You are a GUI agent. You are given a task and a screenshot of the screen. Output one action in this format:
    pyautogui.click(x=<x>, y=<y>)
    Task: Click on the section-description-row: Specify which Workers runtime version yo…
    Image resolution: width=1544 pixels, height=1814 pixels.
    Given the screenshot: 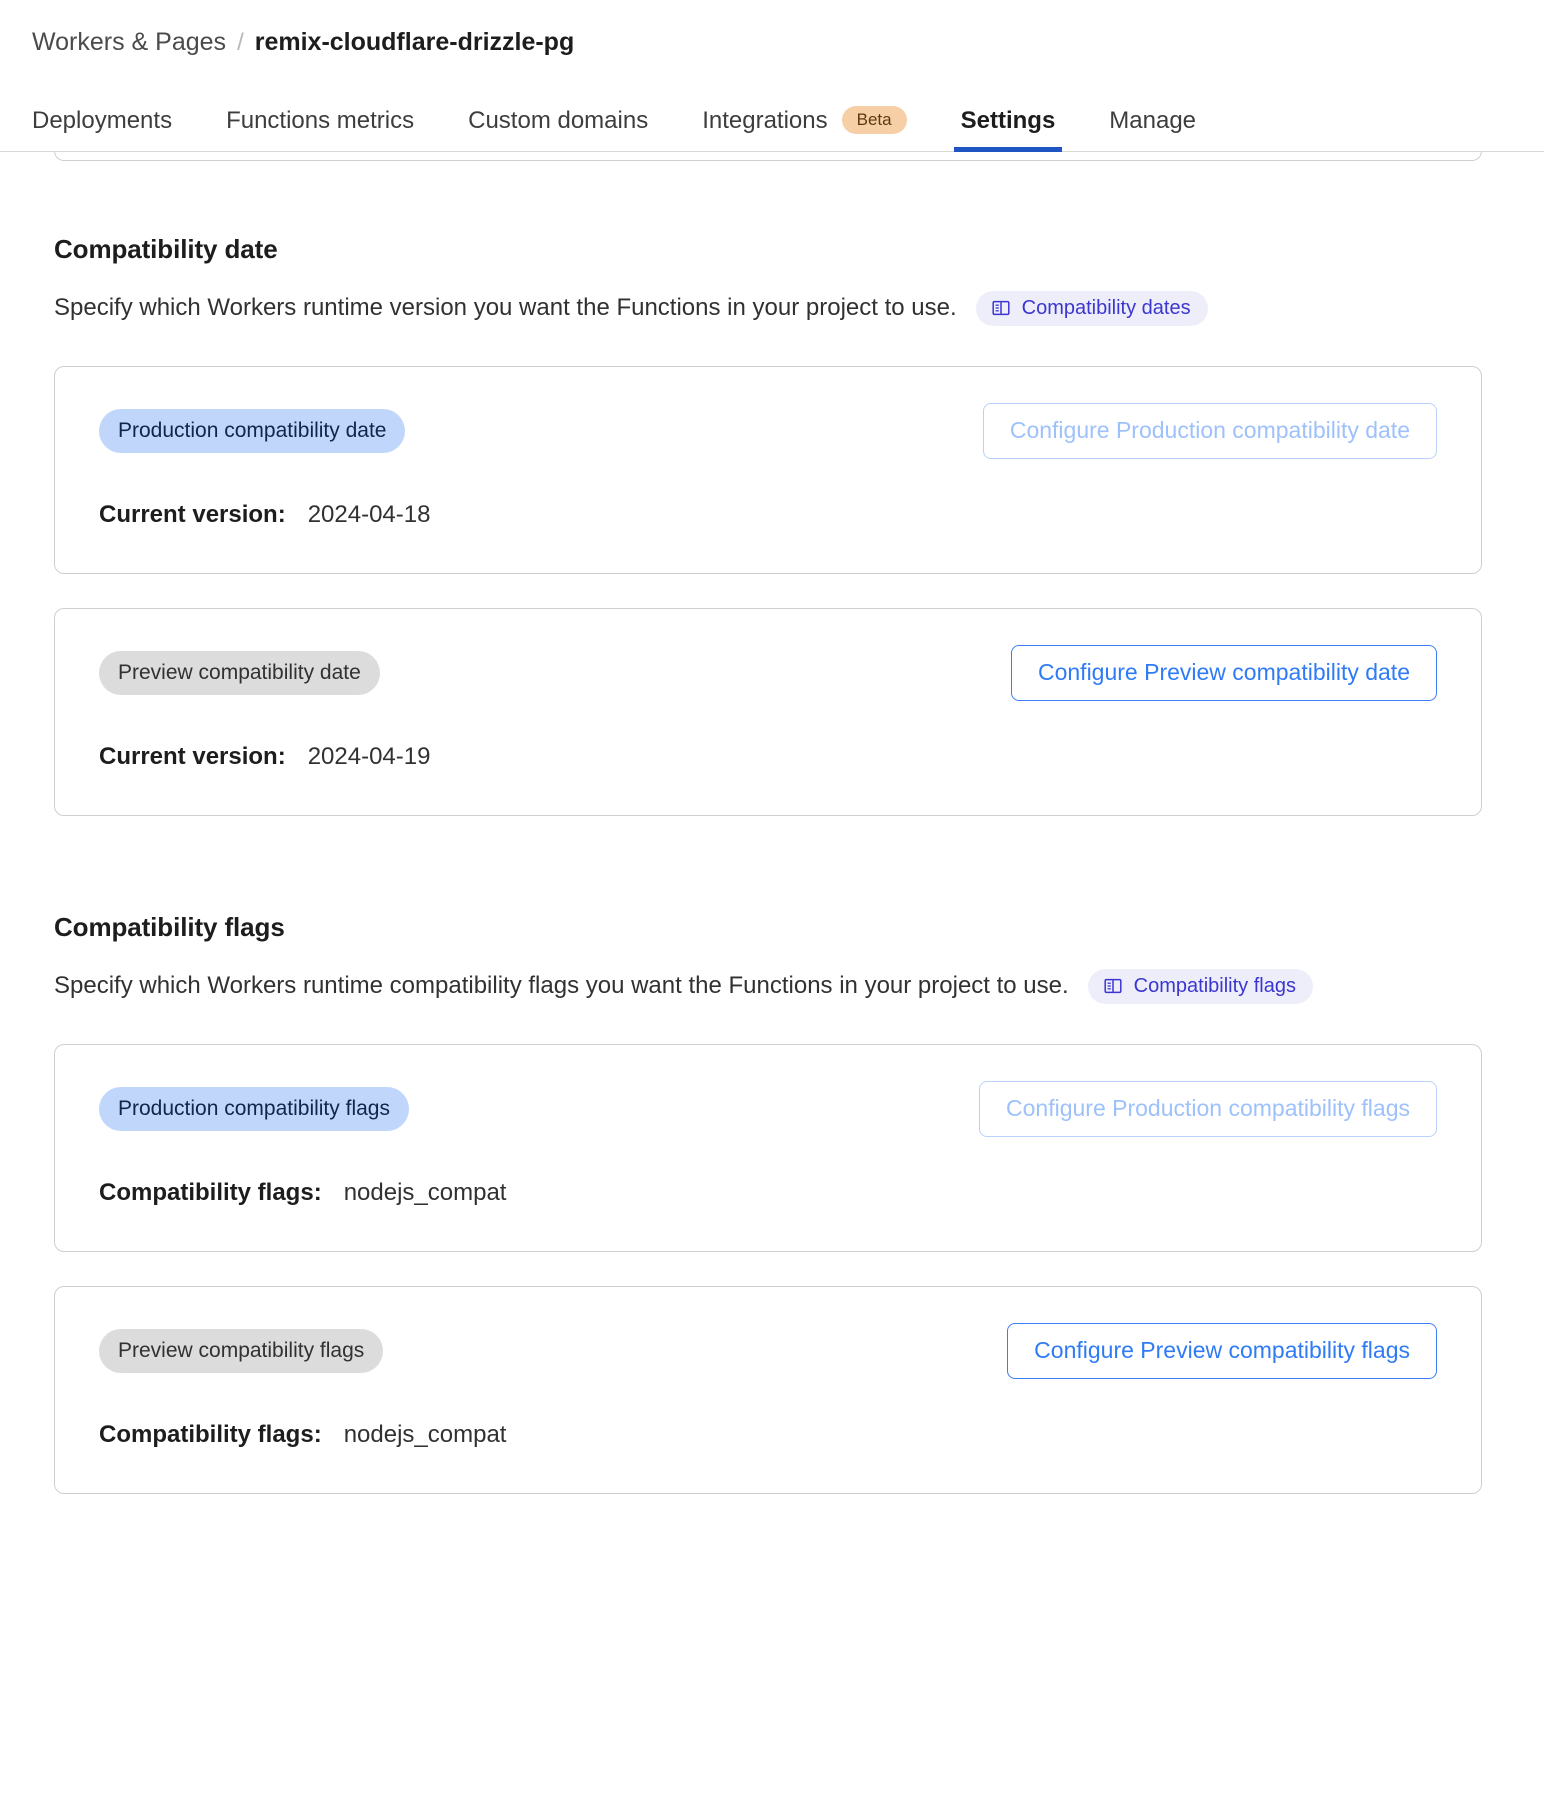 What is the action you would take?
    pyautogui.click(x=768, y=308)
    